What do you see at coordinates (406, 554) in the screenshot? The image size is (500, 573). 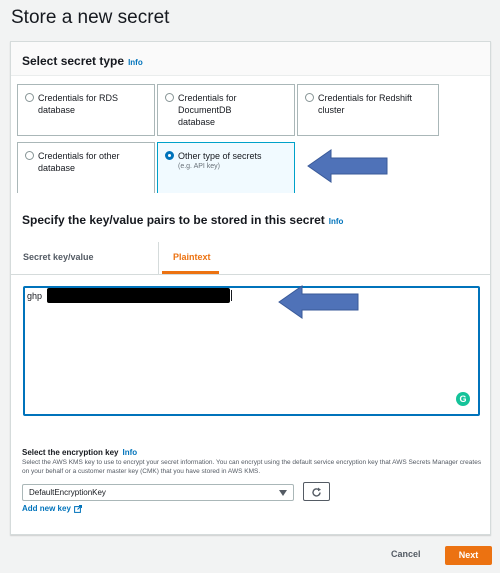 I see `cancel-button: Cancel` at bounding box center [406, 554].